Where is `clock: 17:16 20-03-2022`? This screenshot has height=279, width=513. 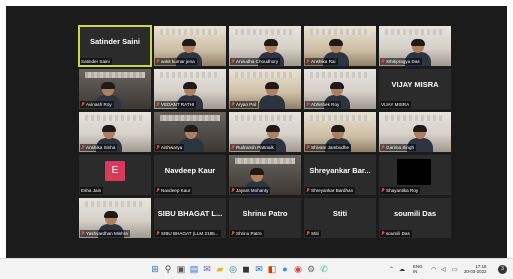 clock: 17:16 20-03-2022 is located at coordinates (475, 269).